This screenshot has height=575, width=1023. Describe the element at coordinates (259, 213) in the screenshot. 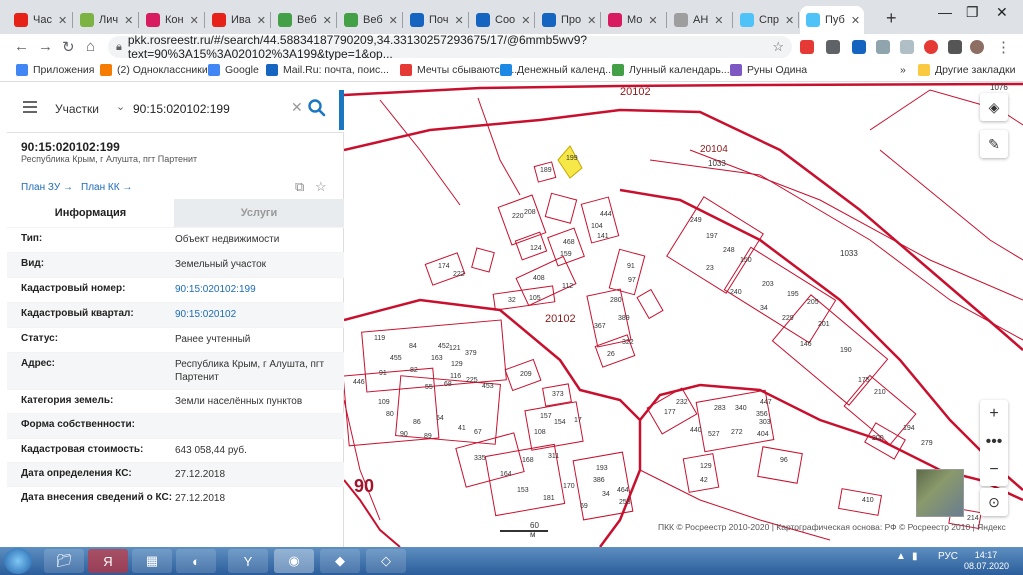

I see `tab-services: Услуги` at that location.